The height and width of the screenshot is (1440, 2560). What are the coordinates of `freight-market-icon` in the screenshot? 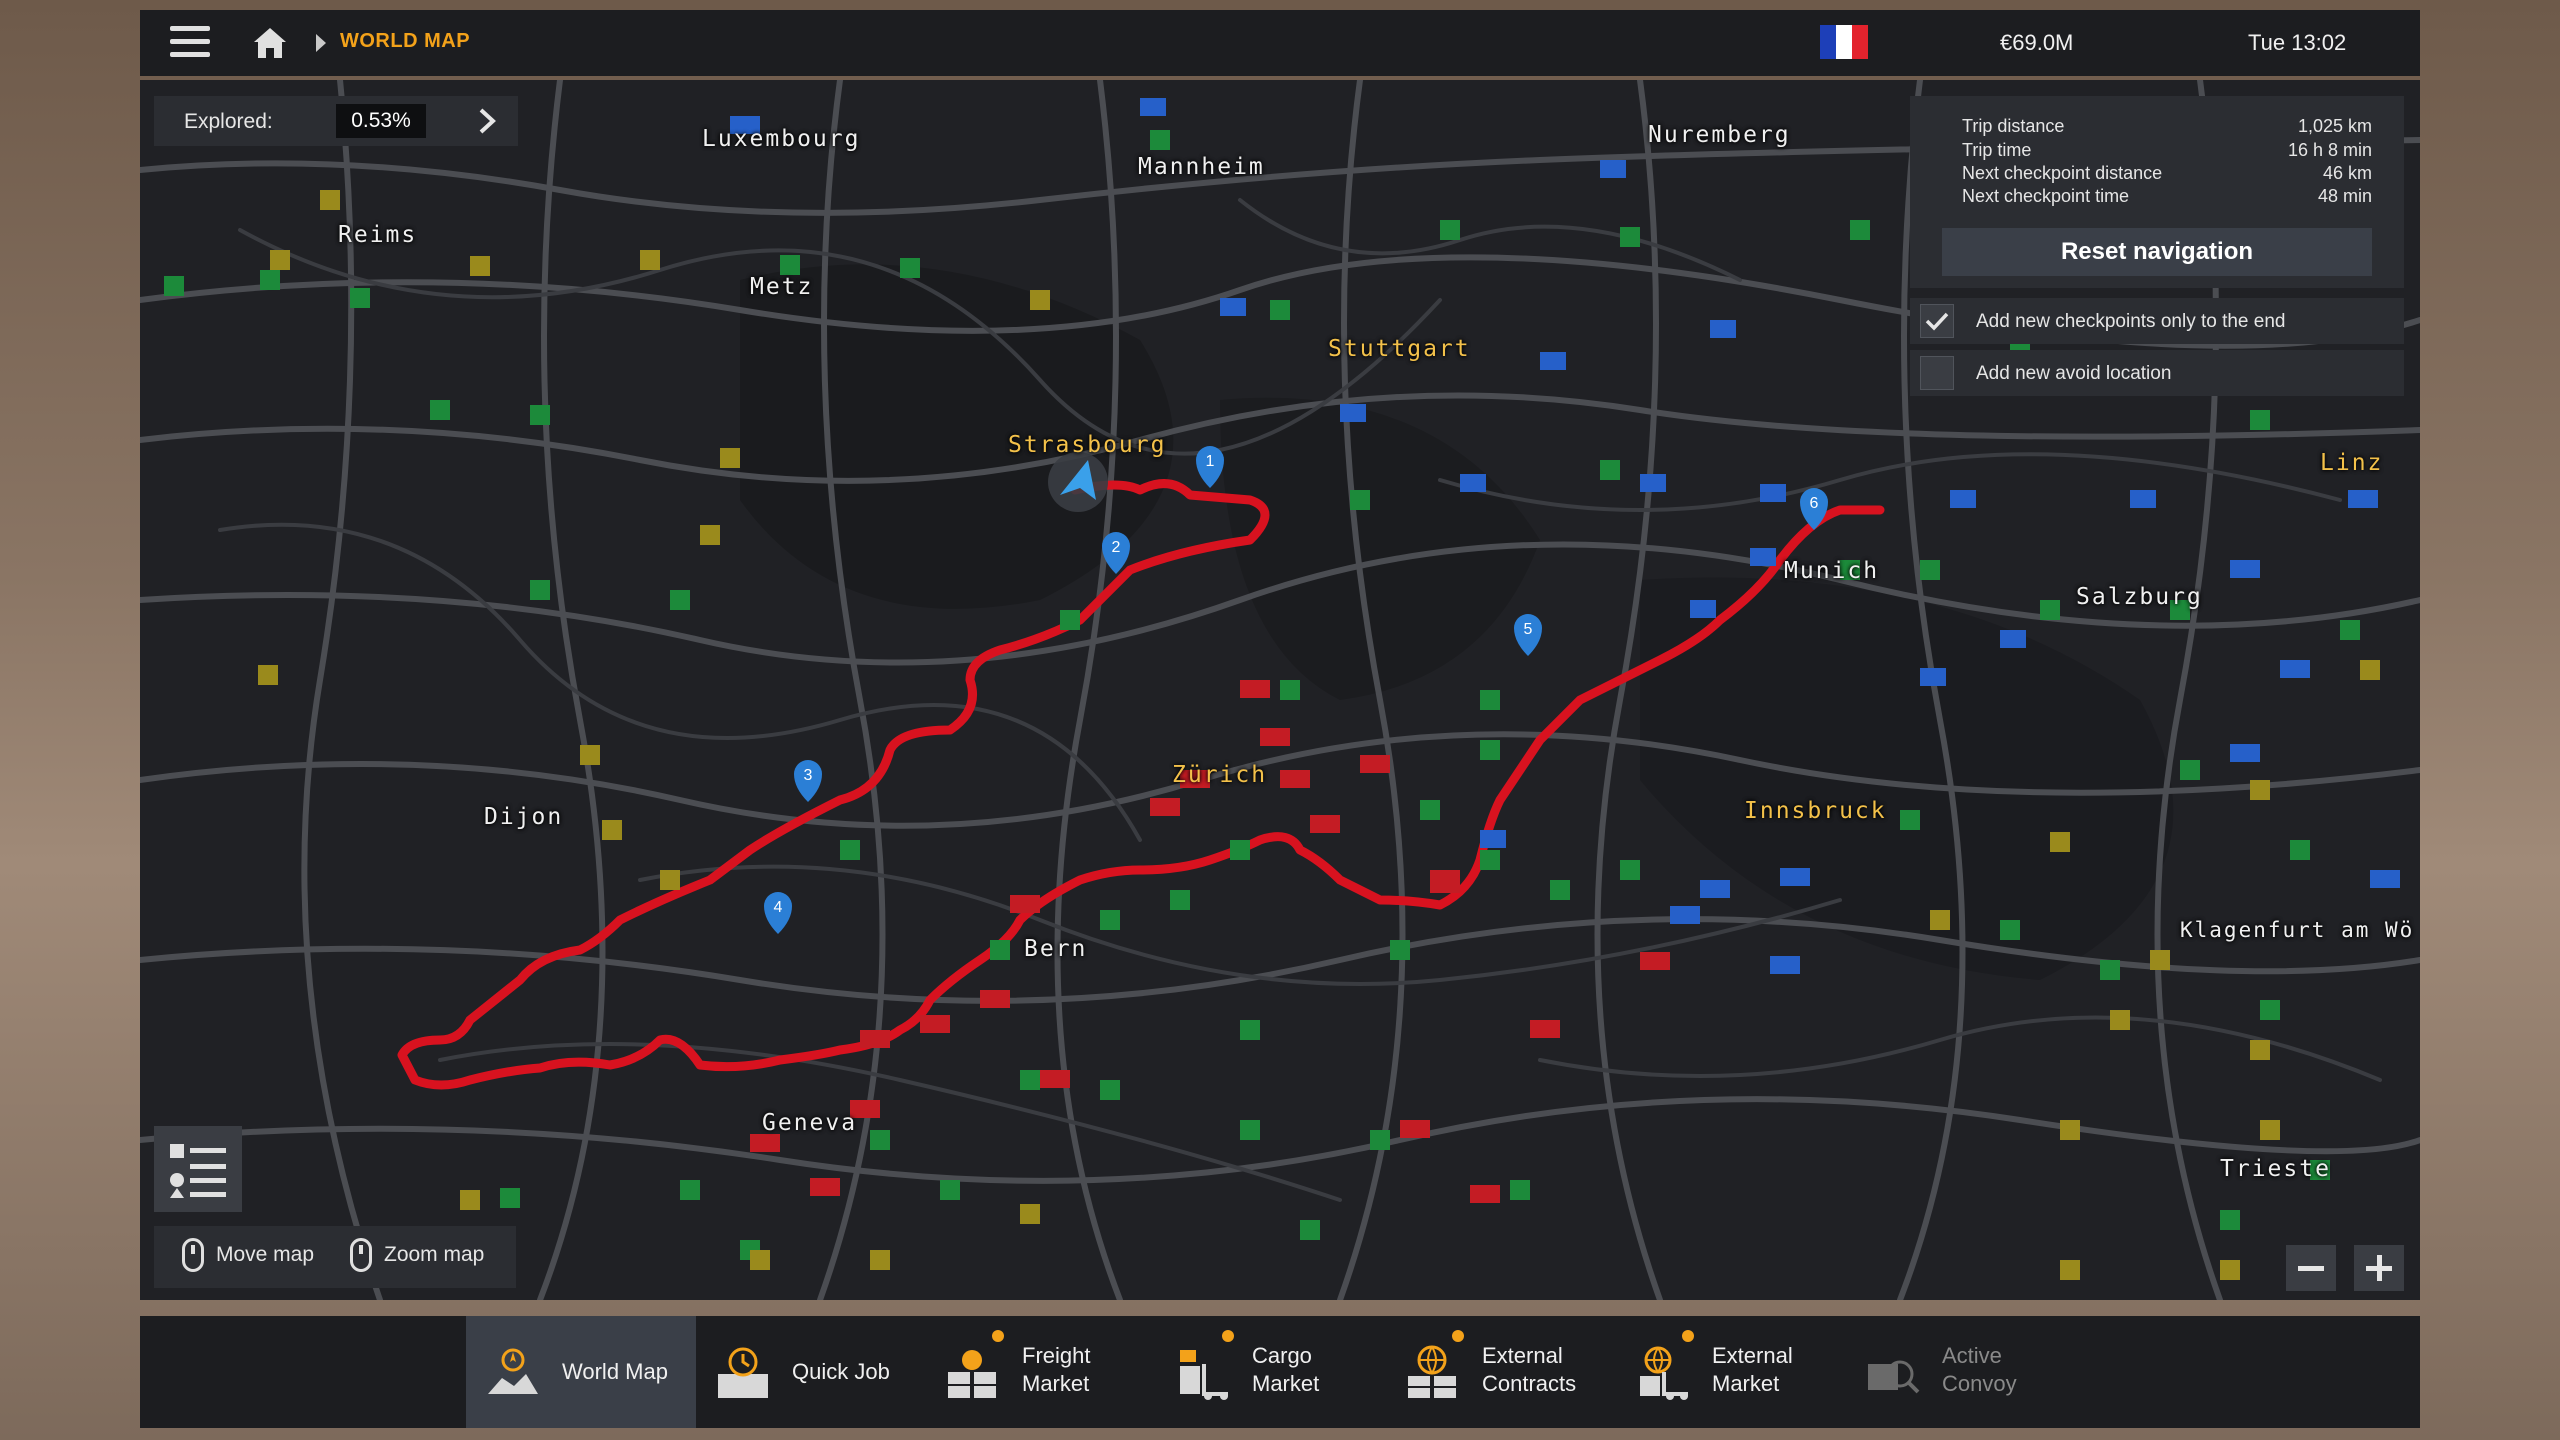 It's located at (972, 1374).